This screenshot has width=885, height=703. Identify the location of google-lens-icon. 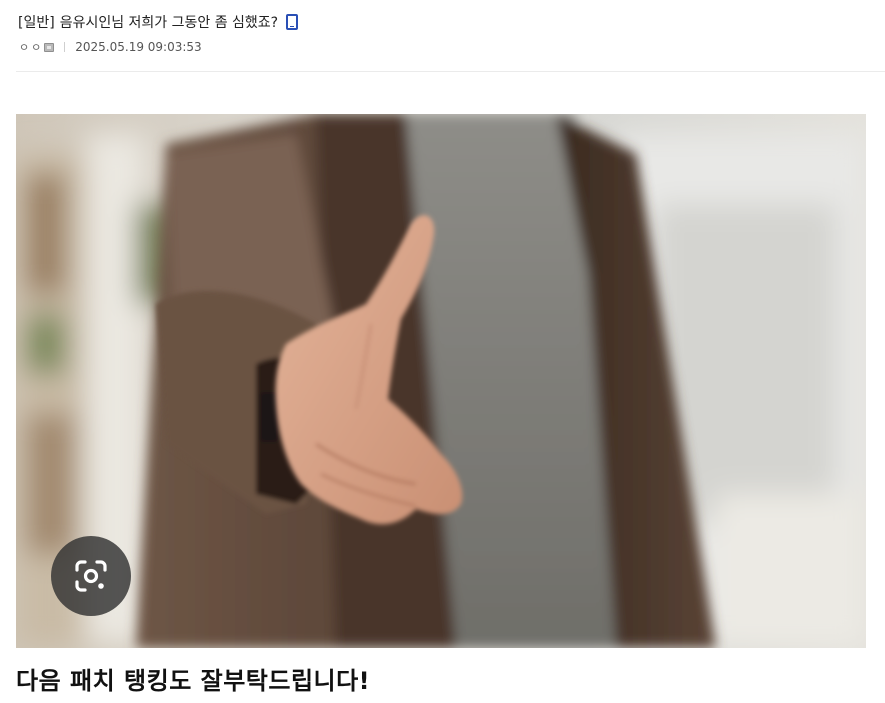
(91, 576).